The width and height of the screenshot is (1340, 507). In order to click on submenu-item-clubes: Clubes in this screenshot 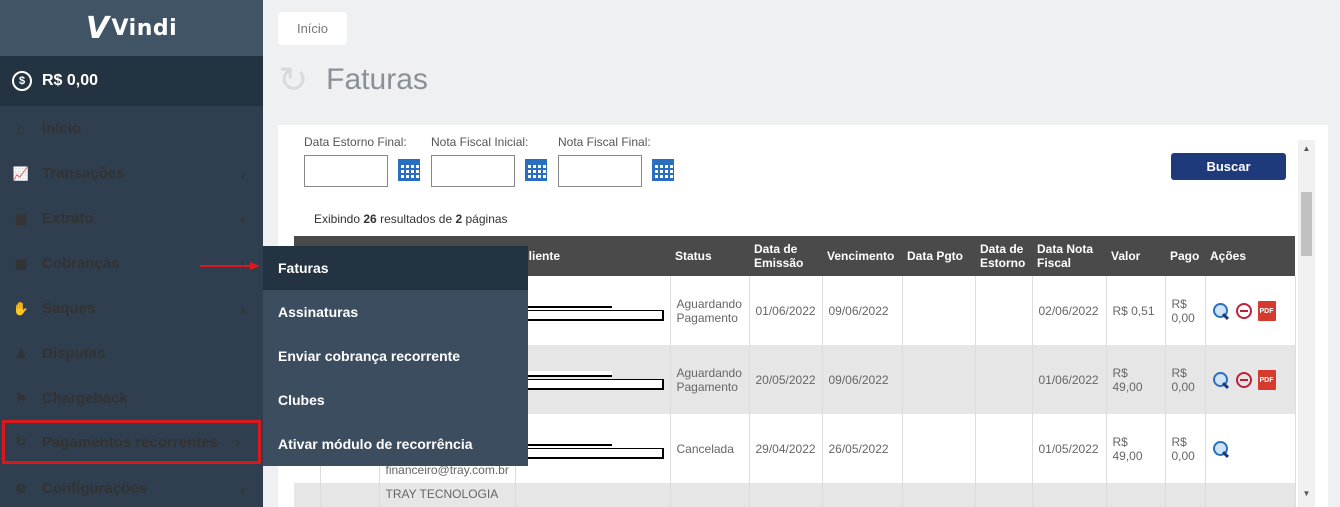, I will do `click(395, 400)`.